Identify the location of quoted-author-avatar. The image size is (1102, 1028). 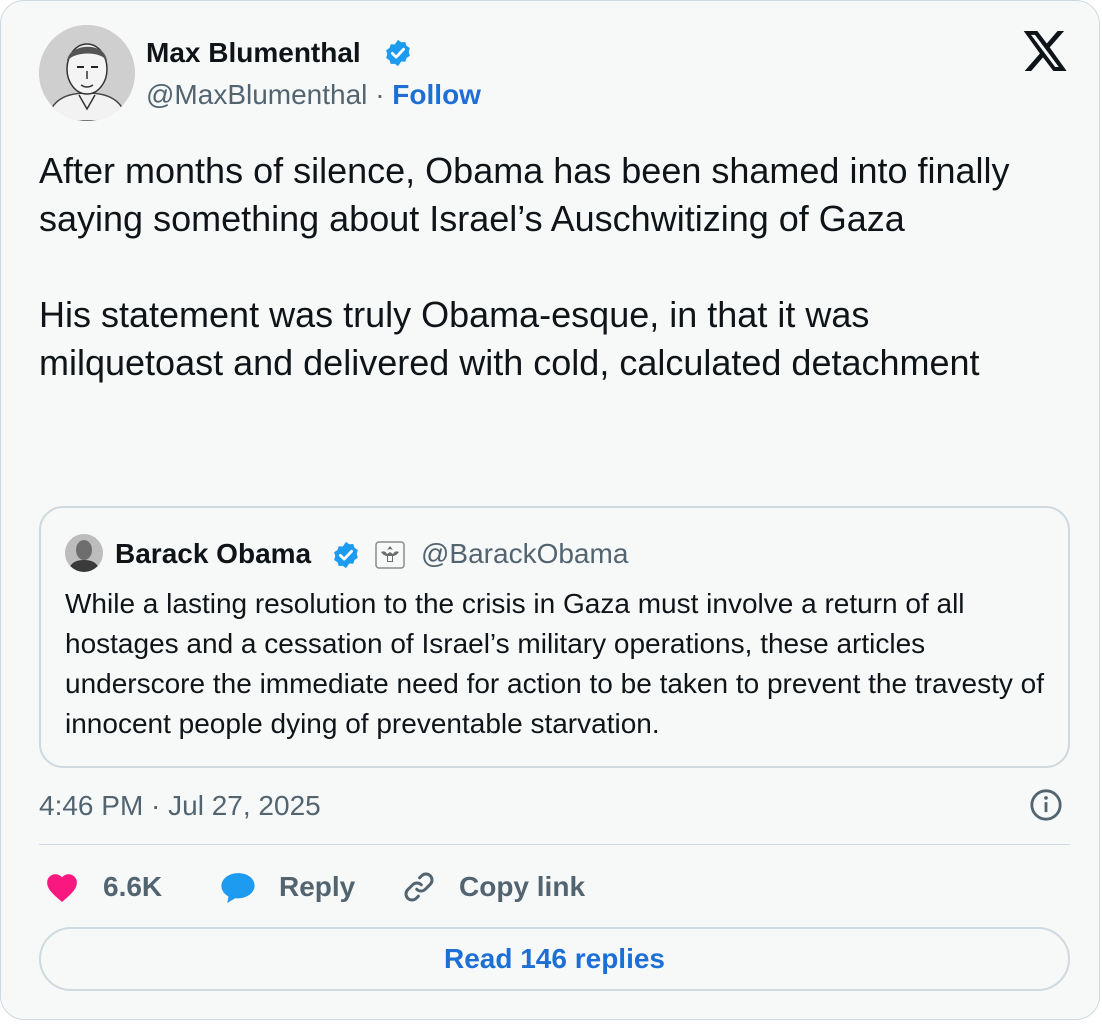
(84, 553).